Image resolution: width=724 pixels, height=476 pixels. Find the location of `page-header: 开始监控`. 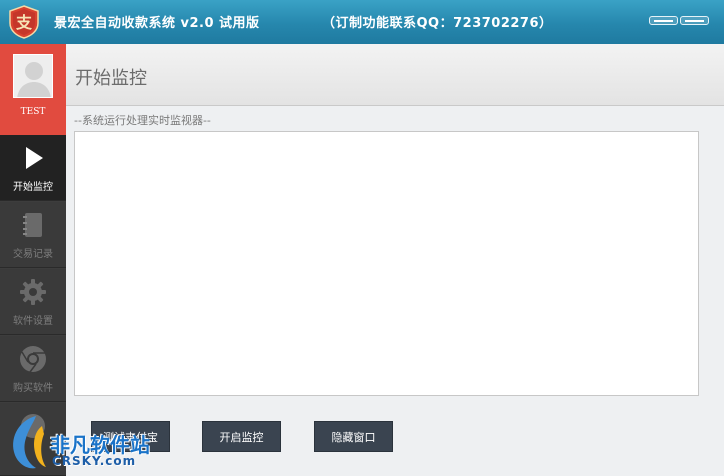

page-header: 开始监控 is located at coordinates (395, 75).